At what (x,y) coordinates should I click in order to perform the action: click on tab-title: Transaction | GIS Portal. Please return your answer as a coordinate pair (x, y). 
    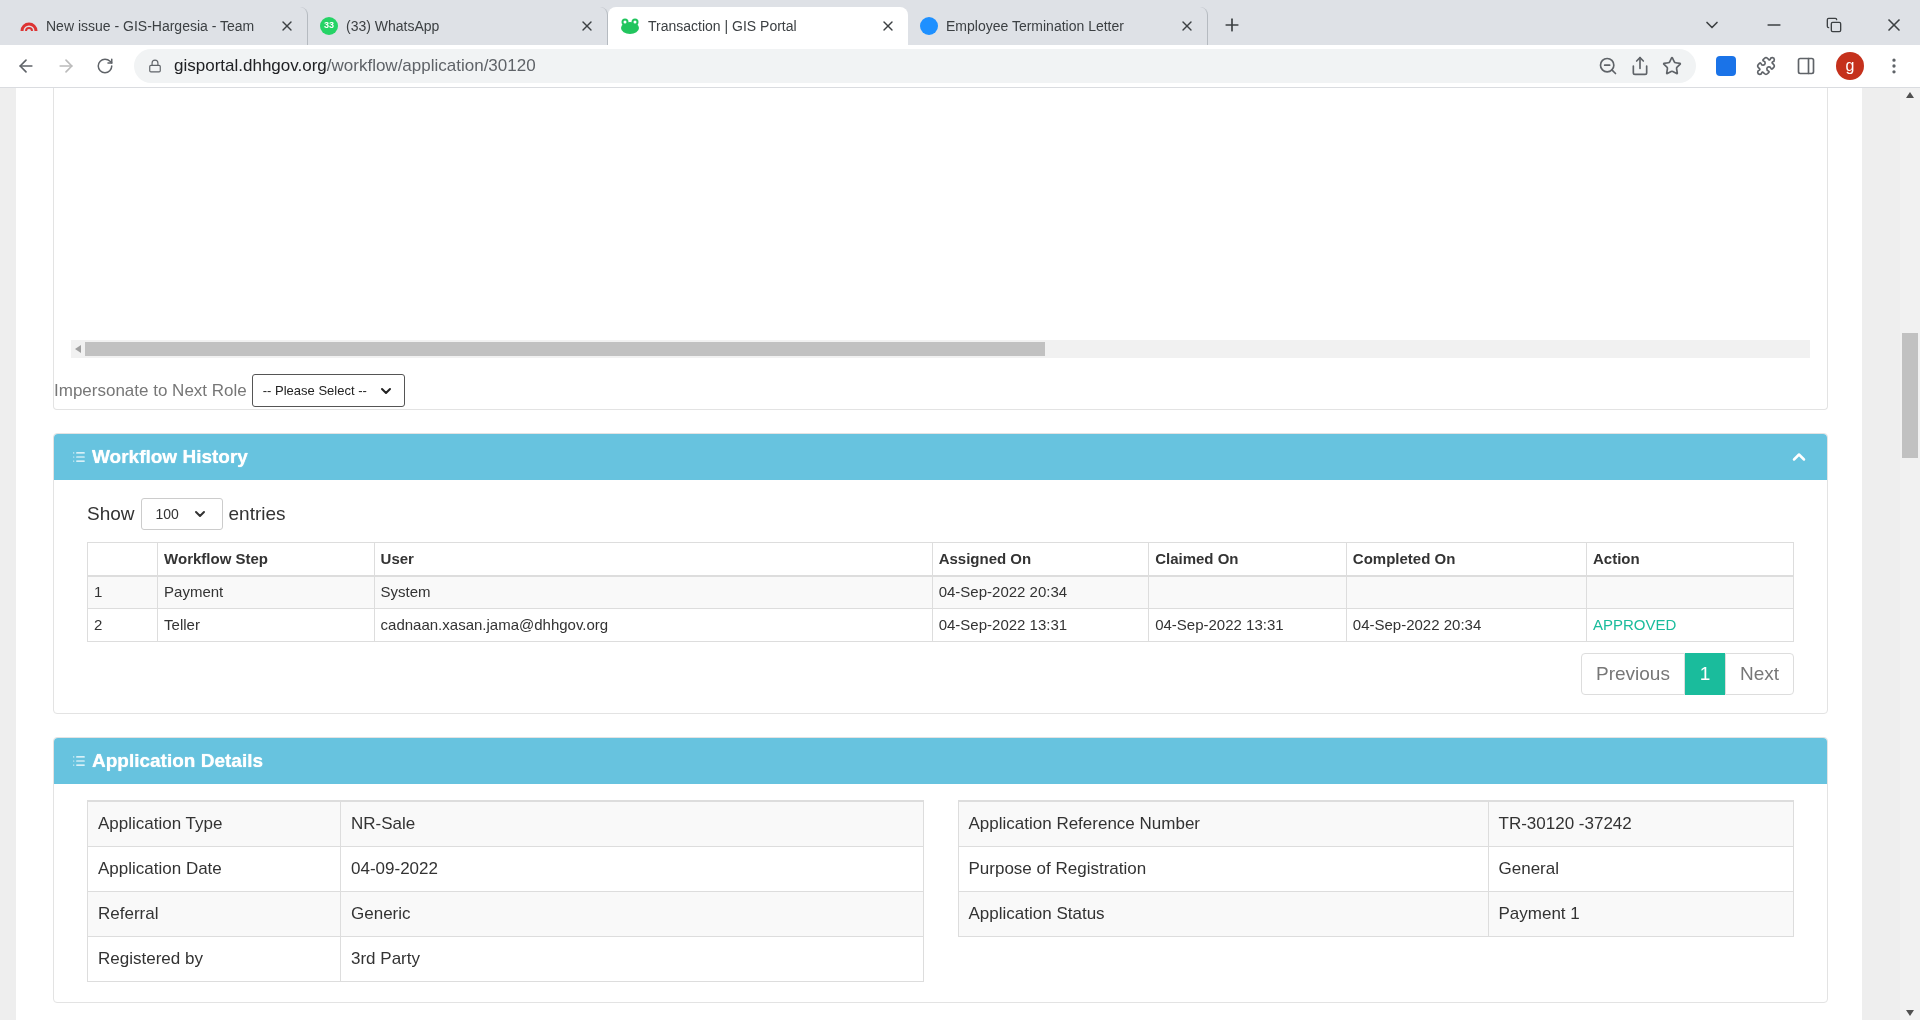
    Looking at the image, I should click on (722, 25).